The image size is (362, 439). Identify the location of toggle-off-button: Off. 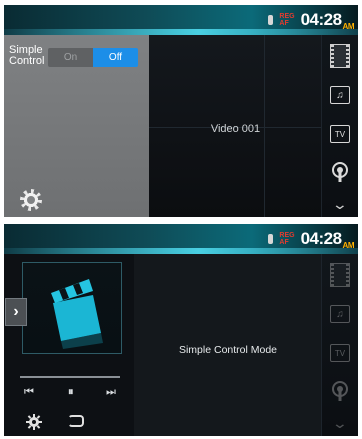
(115, 57).